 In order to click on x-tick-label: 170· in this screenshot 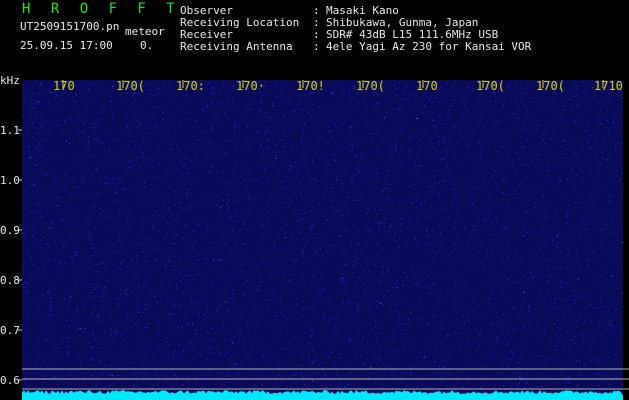, I will do `click(250, 86)`.